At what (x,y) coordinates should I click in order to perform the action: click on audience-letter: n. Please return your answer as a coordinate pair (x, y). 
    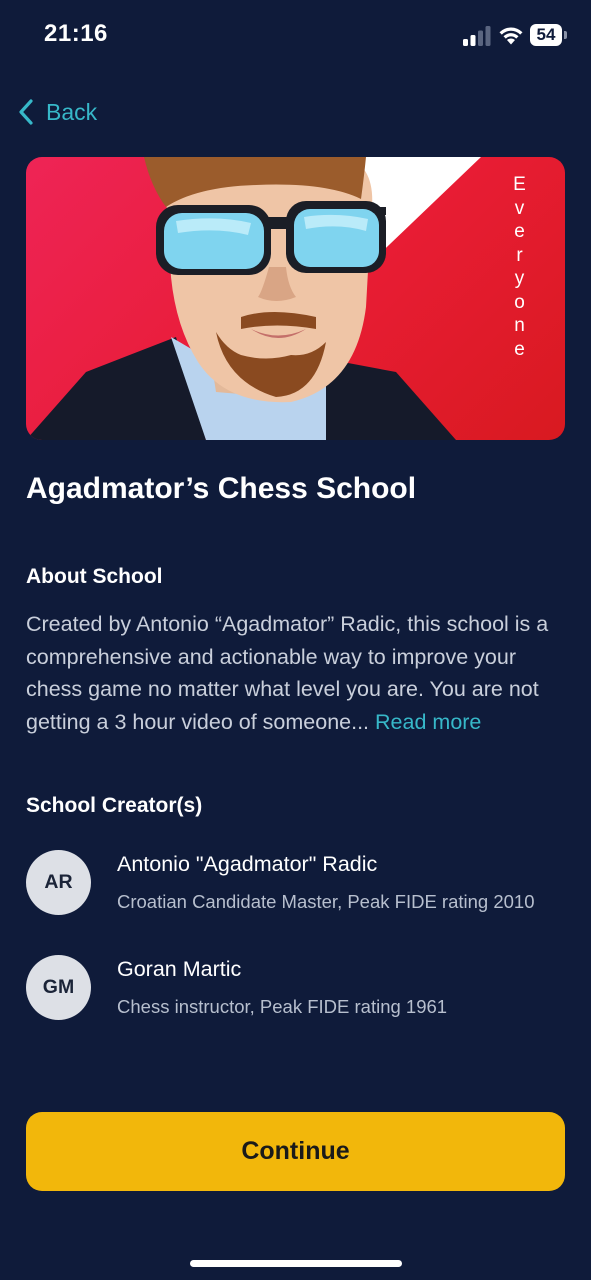
    Looking at the image, I should click on (520, 325).